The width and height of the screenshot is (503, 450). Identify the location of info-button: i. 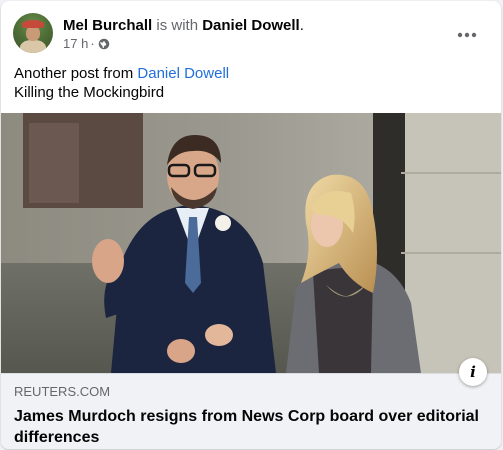
(473, 372).